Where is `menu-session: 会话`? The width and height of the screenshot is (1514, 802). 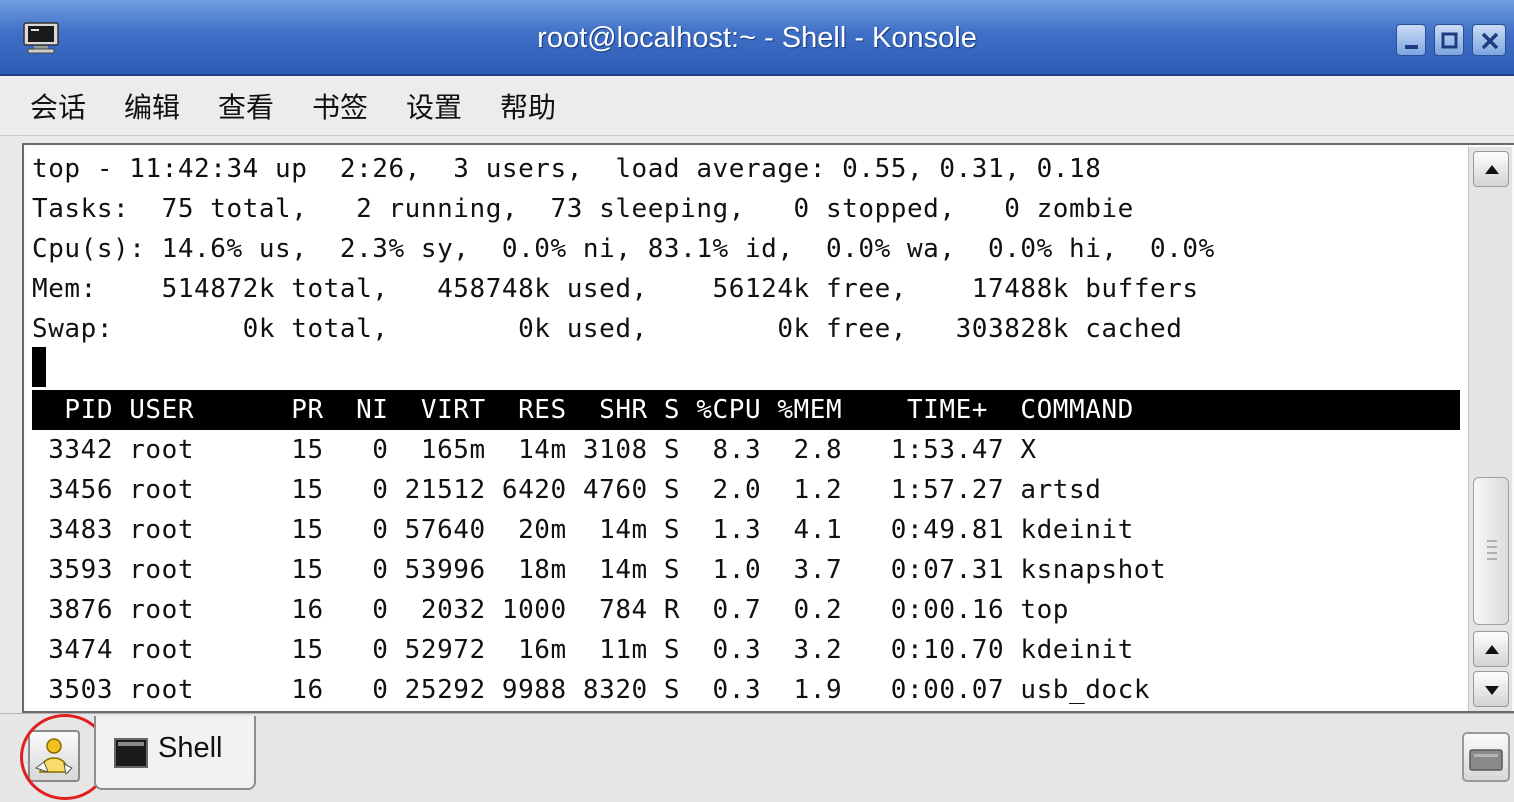
menu-session: 会话 is located at coordinates (58, 106).